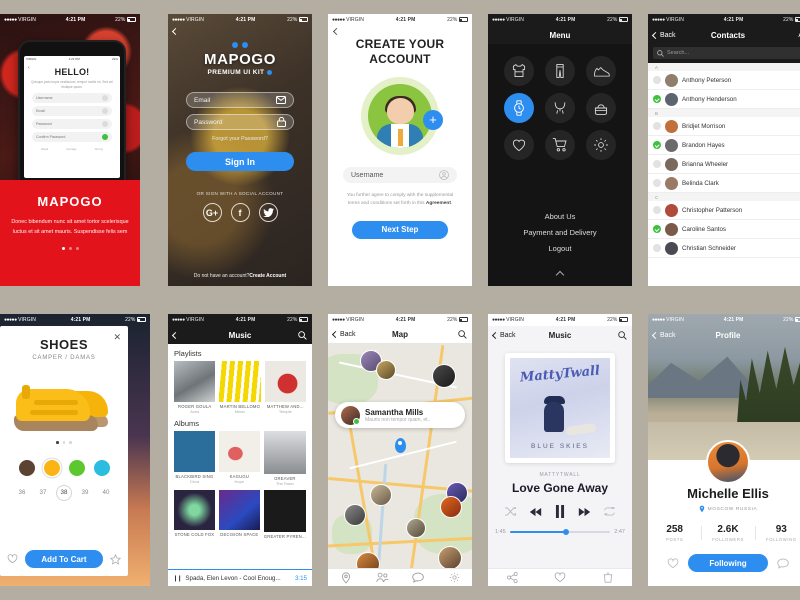 The height and width of the screenshot is (600, 800). Describe the element at coordinates (724, 126) in the screenshot. I see `table-row: Bridjet Morrison` at that location.